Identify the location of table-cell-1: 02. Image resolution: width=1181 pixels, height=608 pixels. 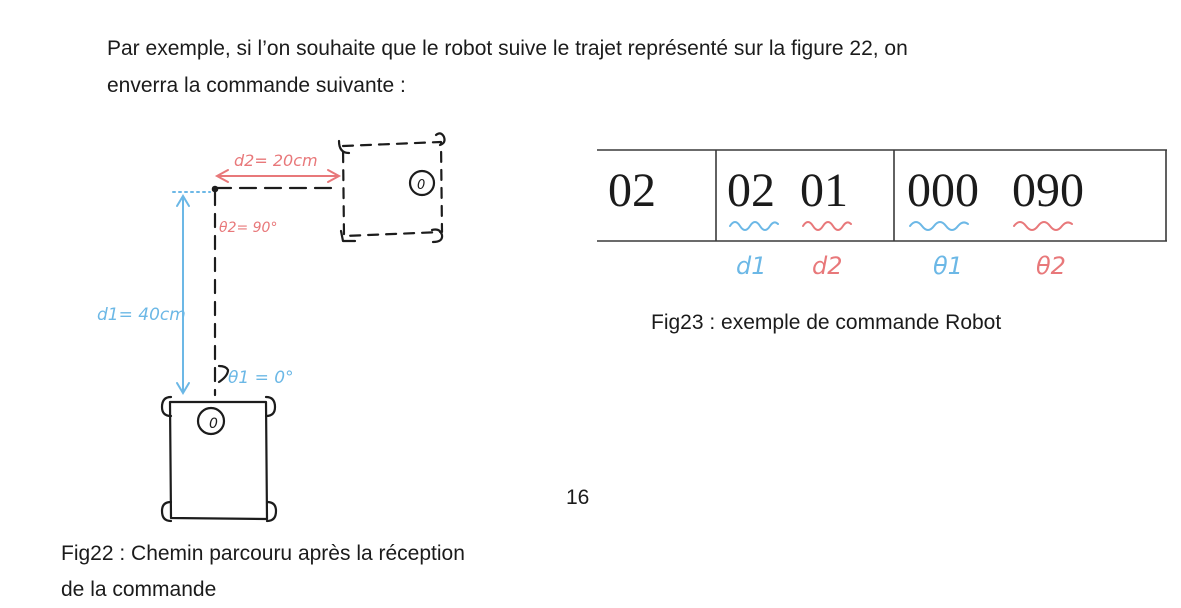
(632, 190).